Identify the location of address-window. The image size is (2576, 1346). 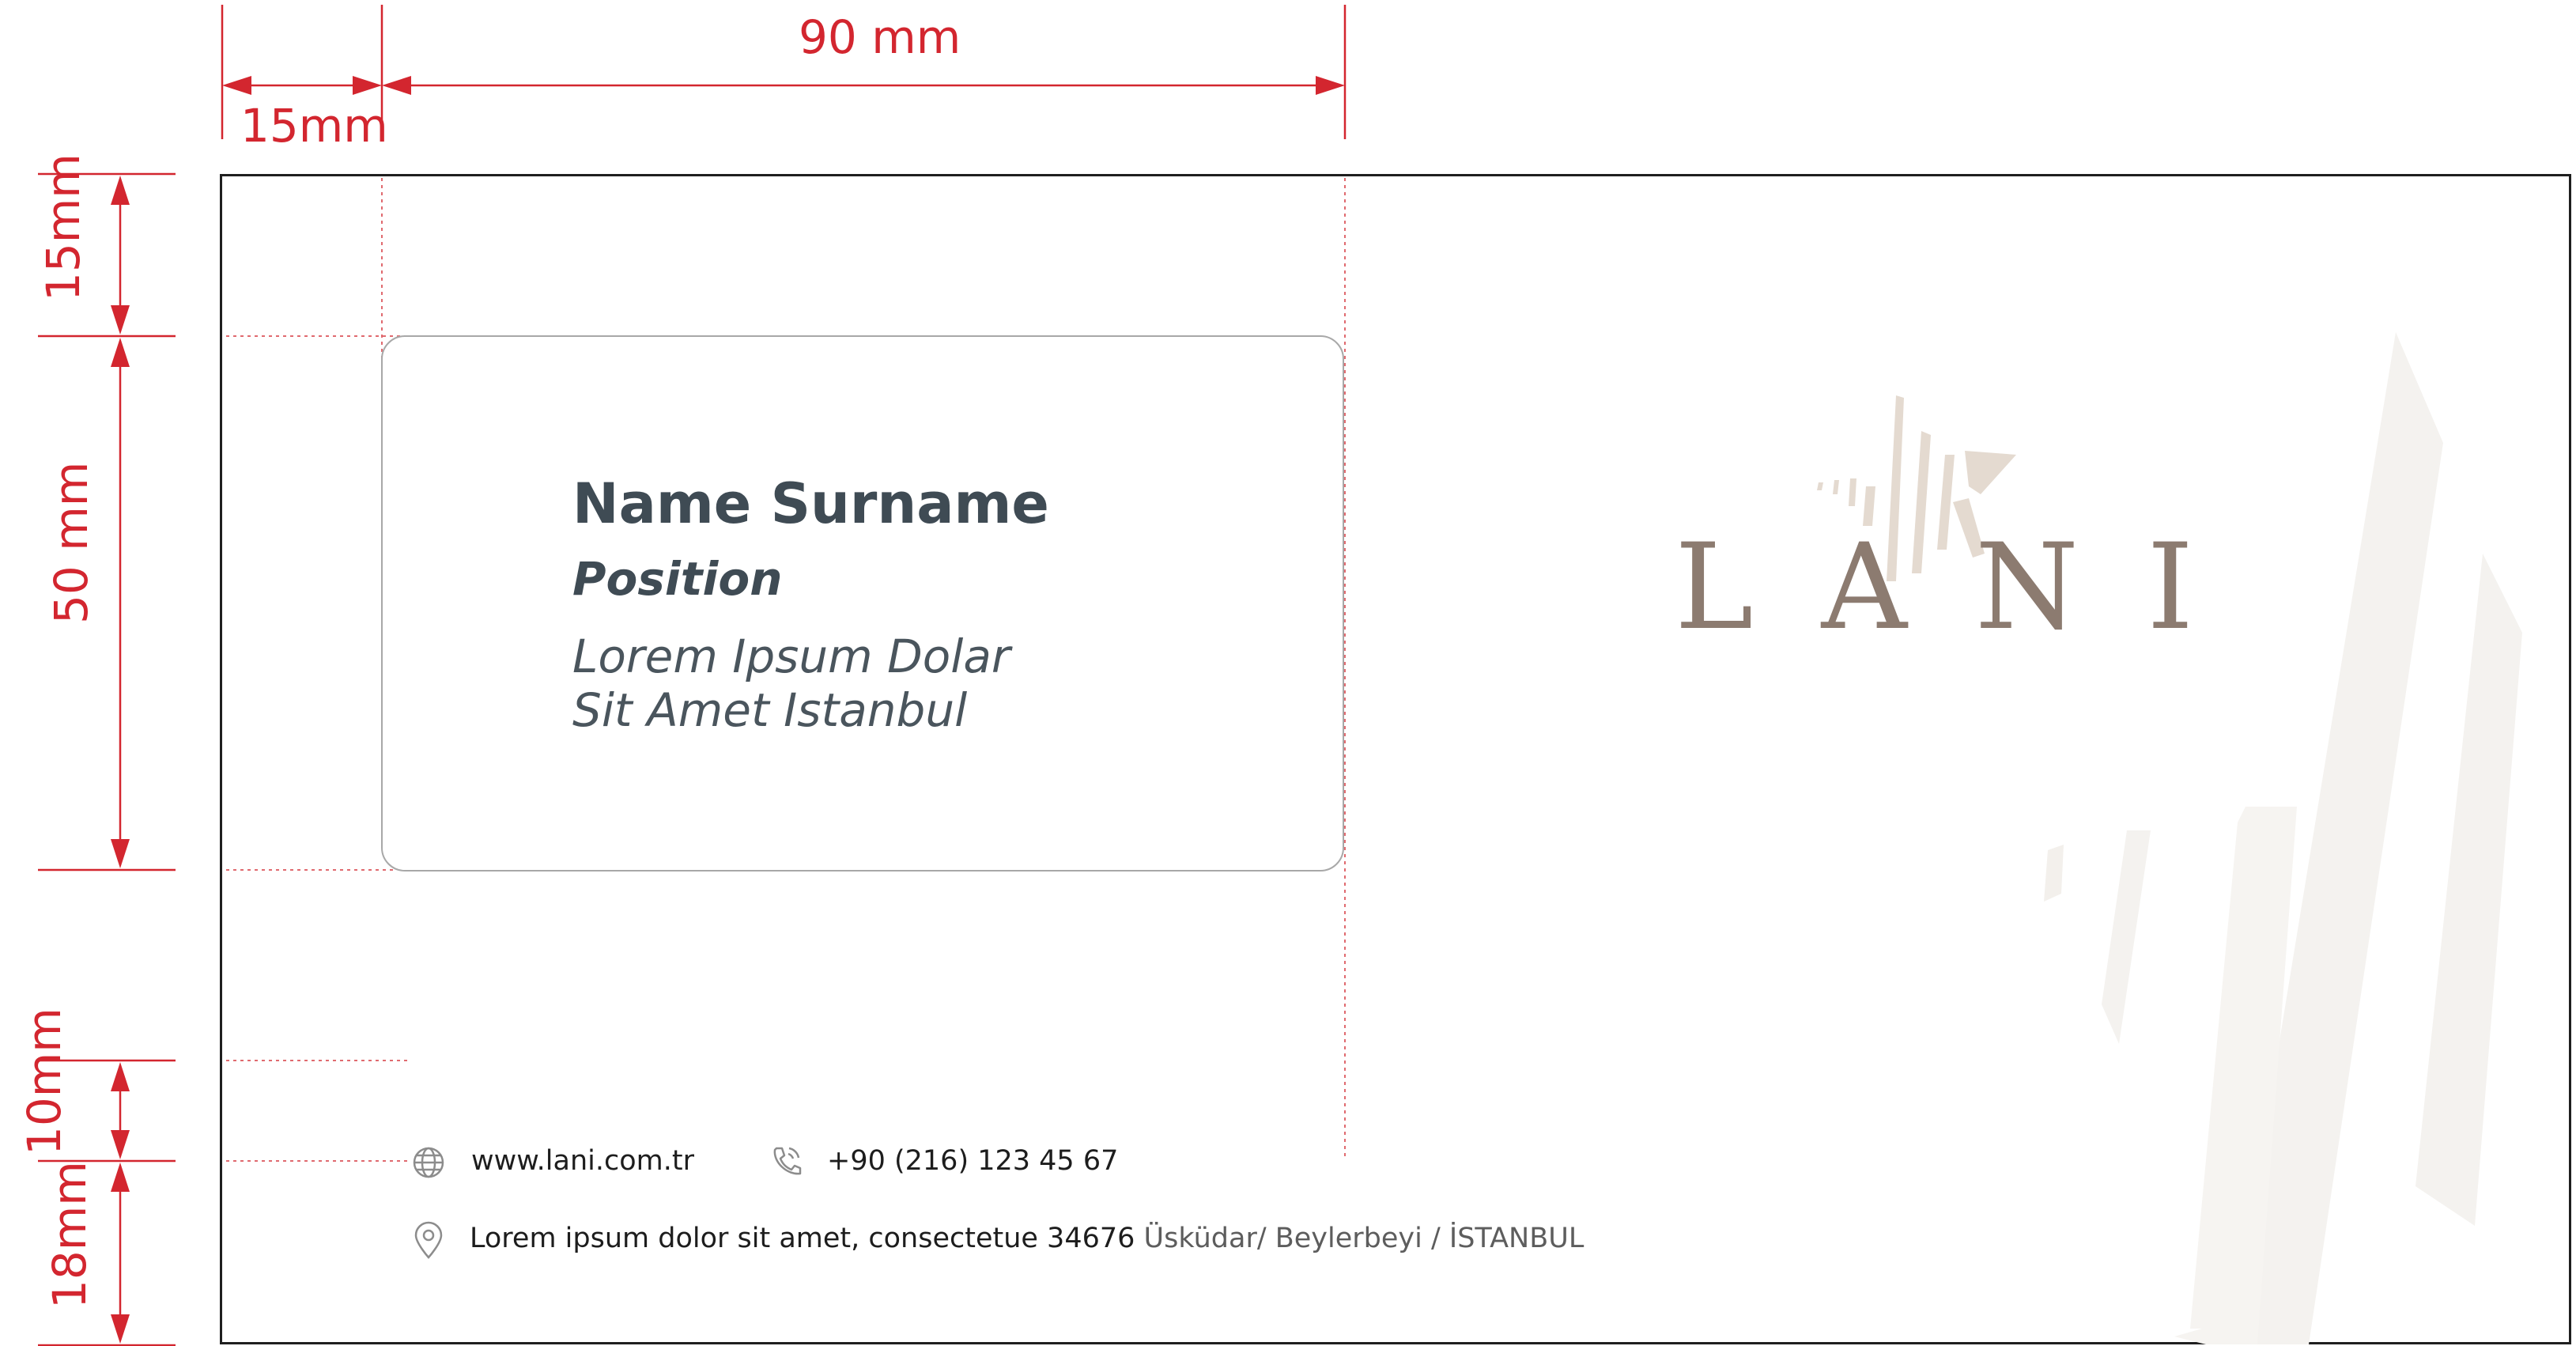
(862, 603).